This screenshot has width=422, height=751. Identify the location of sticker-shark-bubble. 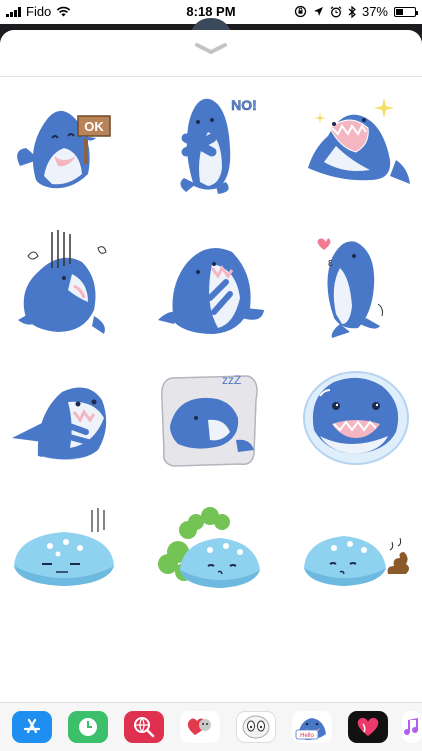
(355, 415).